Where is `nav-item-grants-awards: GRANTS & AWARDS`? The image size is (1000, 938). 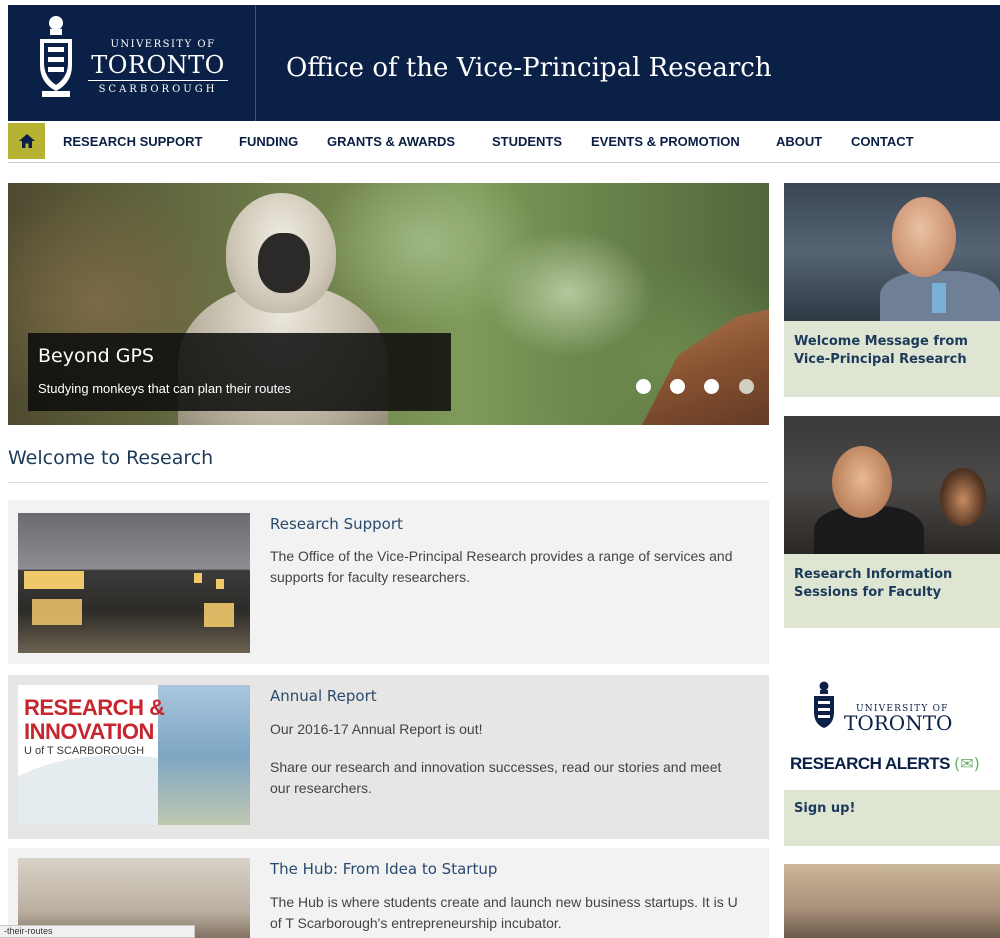
nav-item-grants-awards: GRANTS & AWARDS is located at coordinates (391, 141).